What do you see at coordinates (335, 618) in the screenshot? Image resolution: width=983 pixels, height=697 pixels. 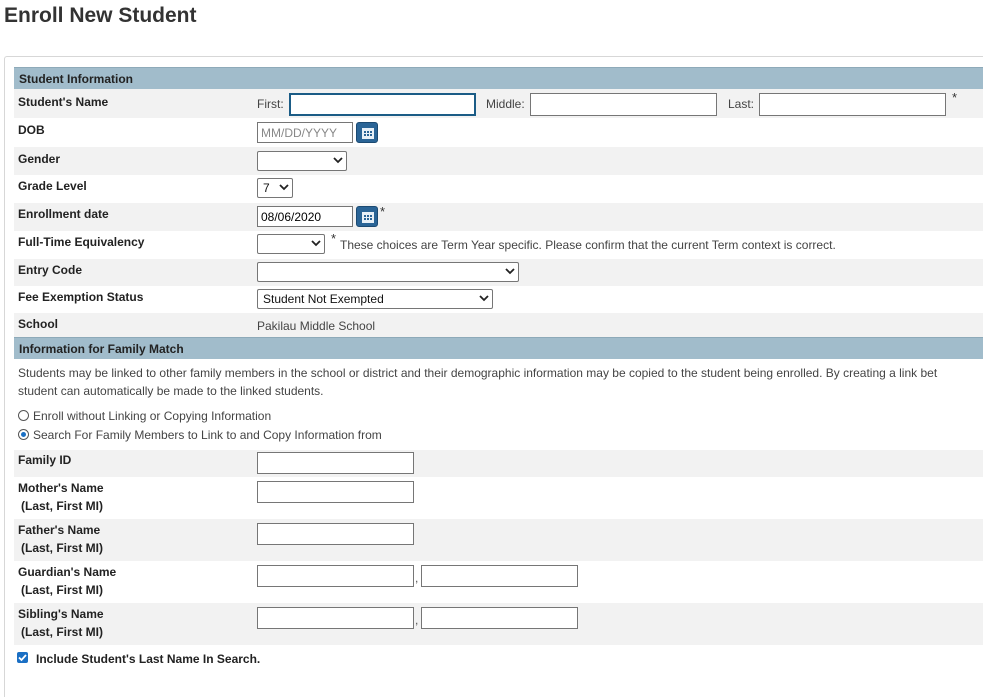 I see `sibling-last-name-input` at bounding box center [335, 618].